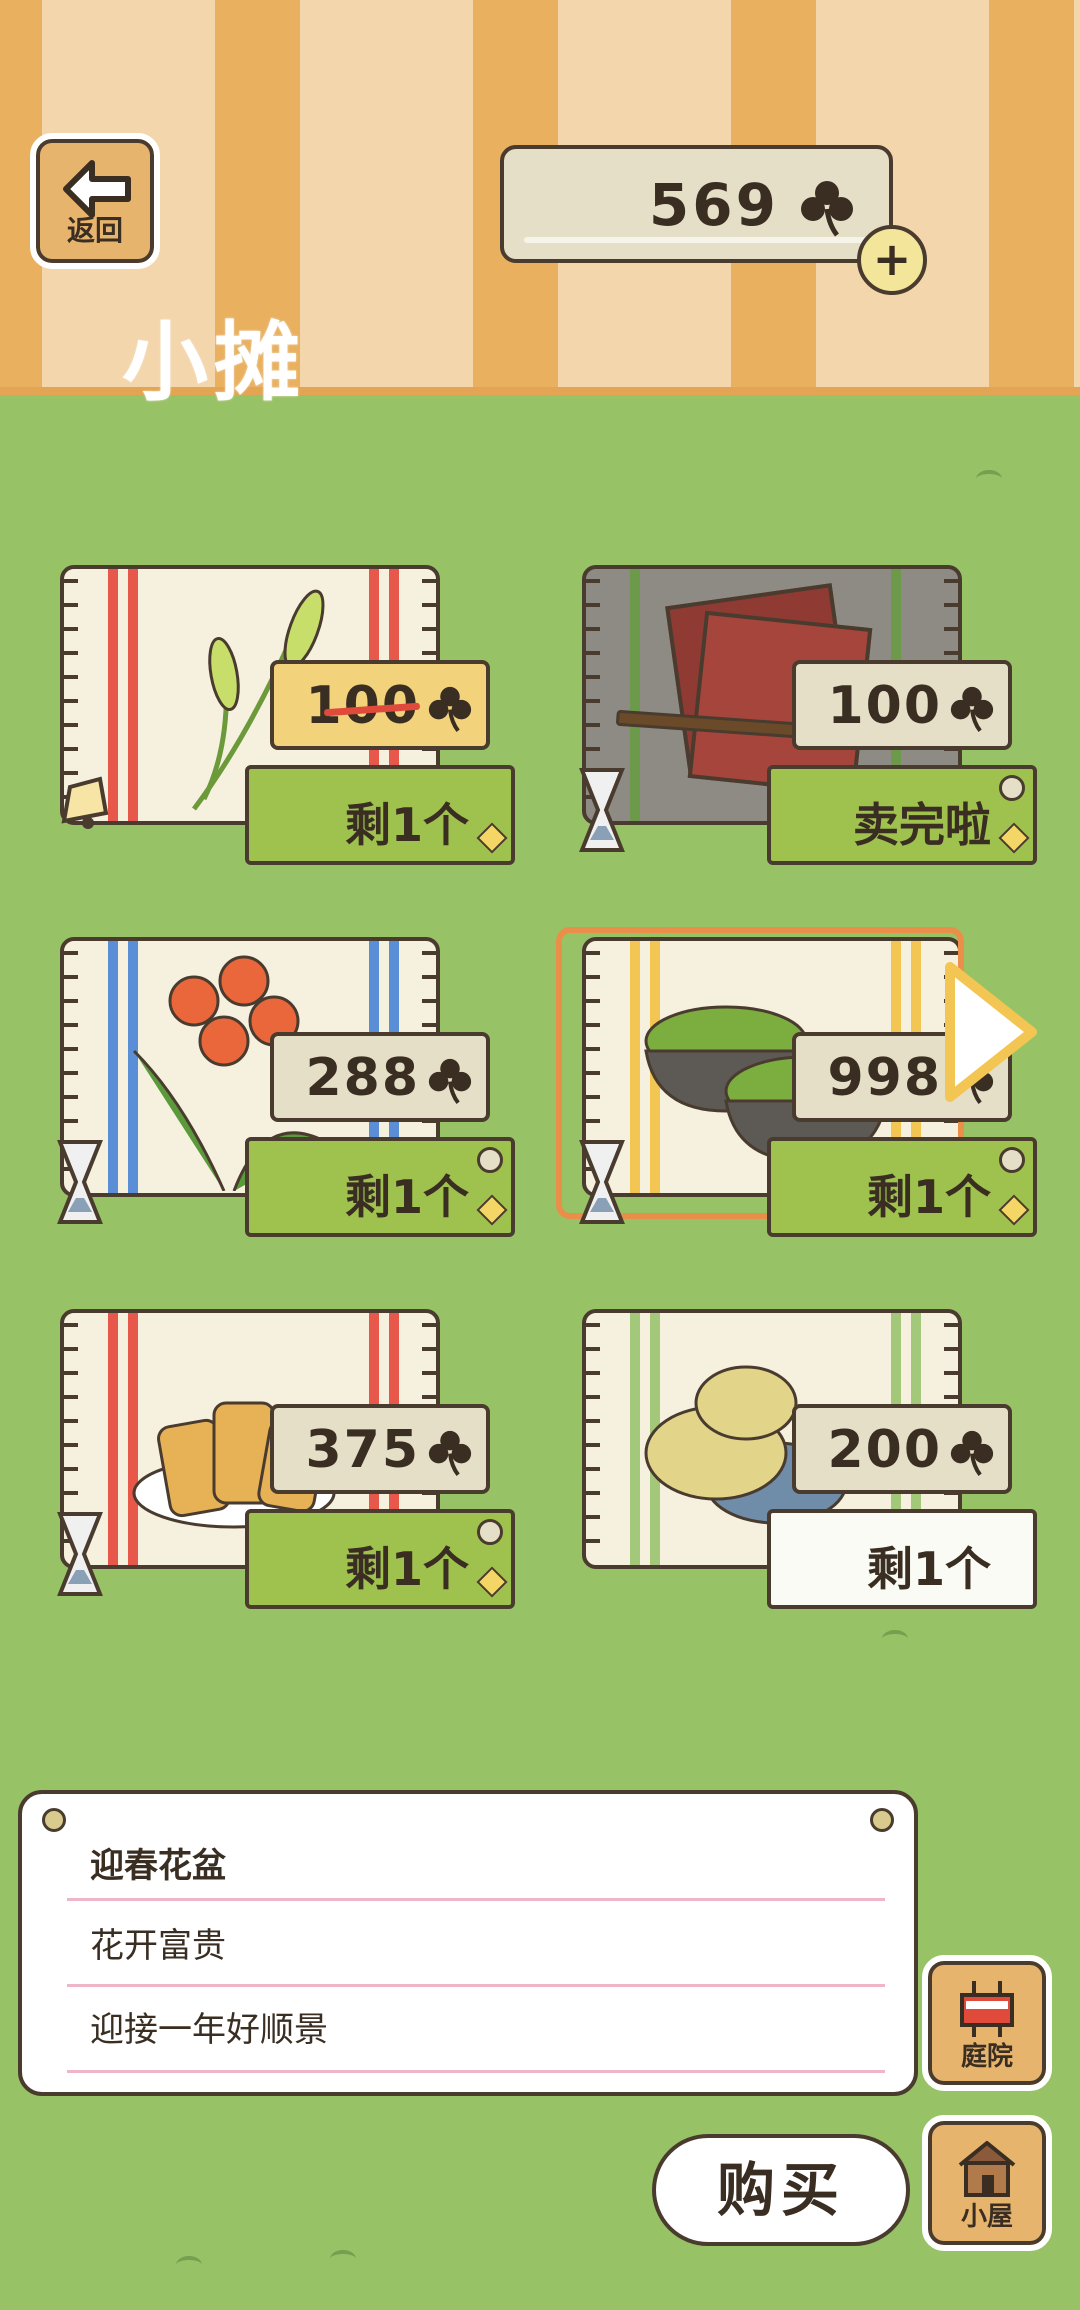  What do you see at coordinates (884, 1450) in the screenshot?
I see `price-value: 200` at bounding box center [884, 1450].